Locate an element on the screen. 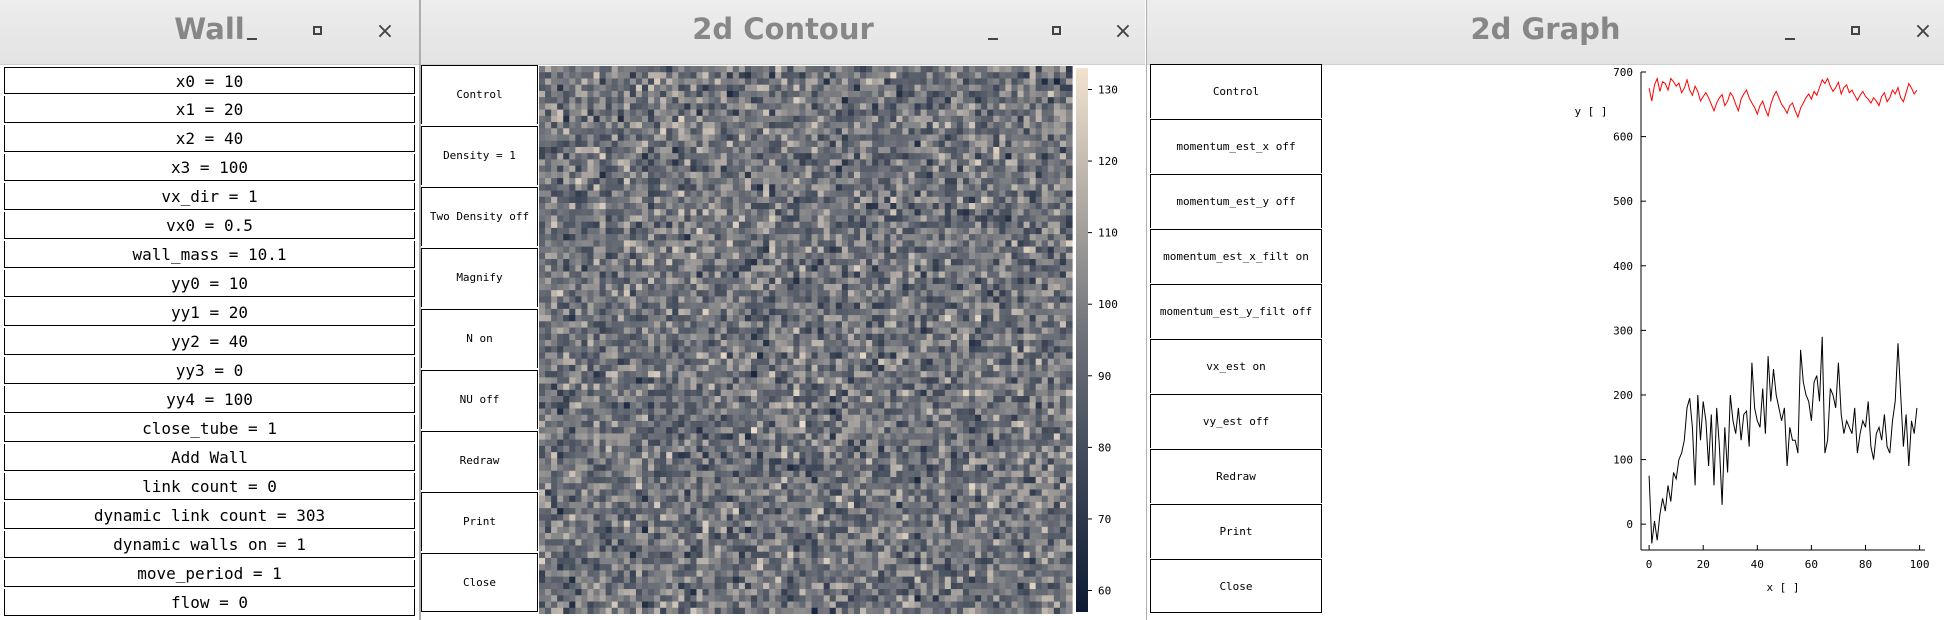 The image size is (1944, 620). momentum-est-x-filt-on-button: momentum_est_x_filt on is located at coordinates (1236, 256).